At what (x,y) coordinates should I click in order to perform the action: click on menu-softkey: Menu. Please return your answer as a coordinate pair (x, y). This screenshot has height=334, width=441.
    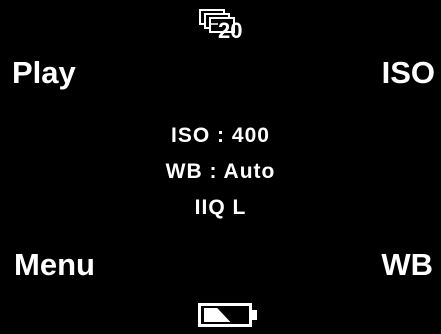
    Looking at the image, I should click on (54, 264).